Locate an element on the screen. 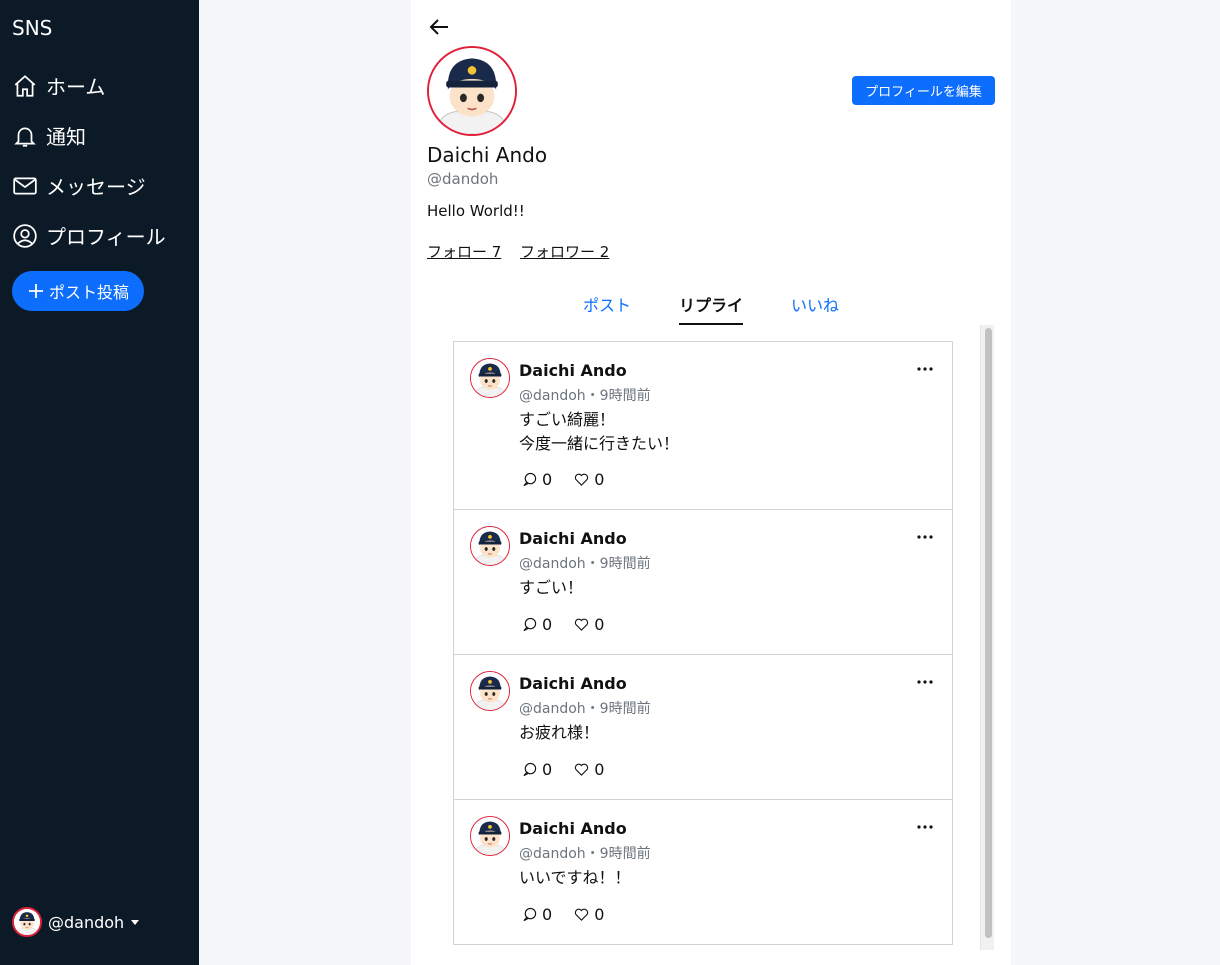  tab-posts: ポスト is located at coordinates (607, 304).